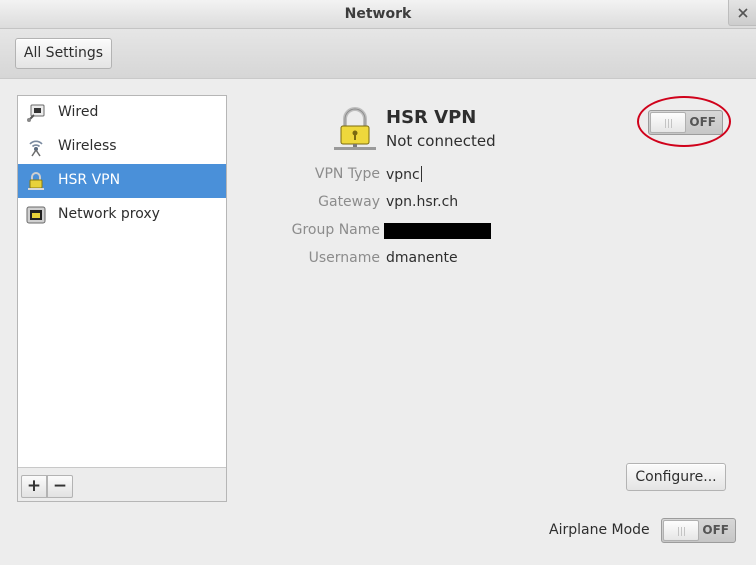 The height and width of the screenshot is (565, 756). I want to click on wired-network-icon, so click(36, 113).